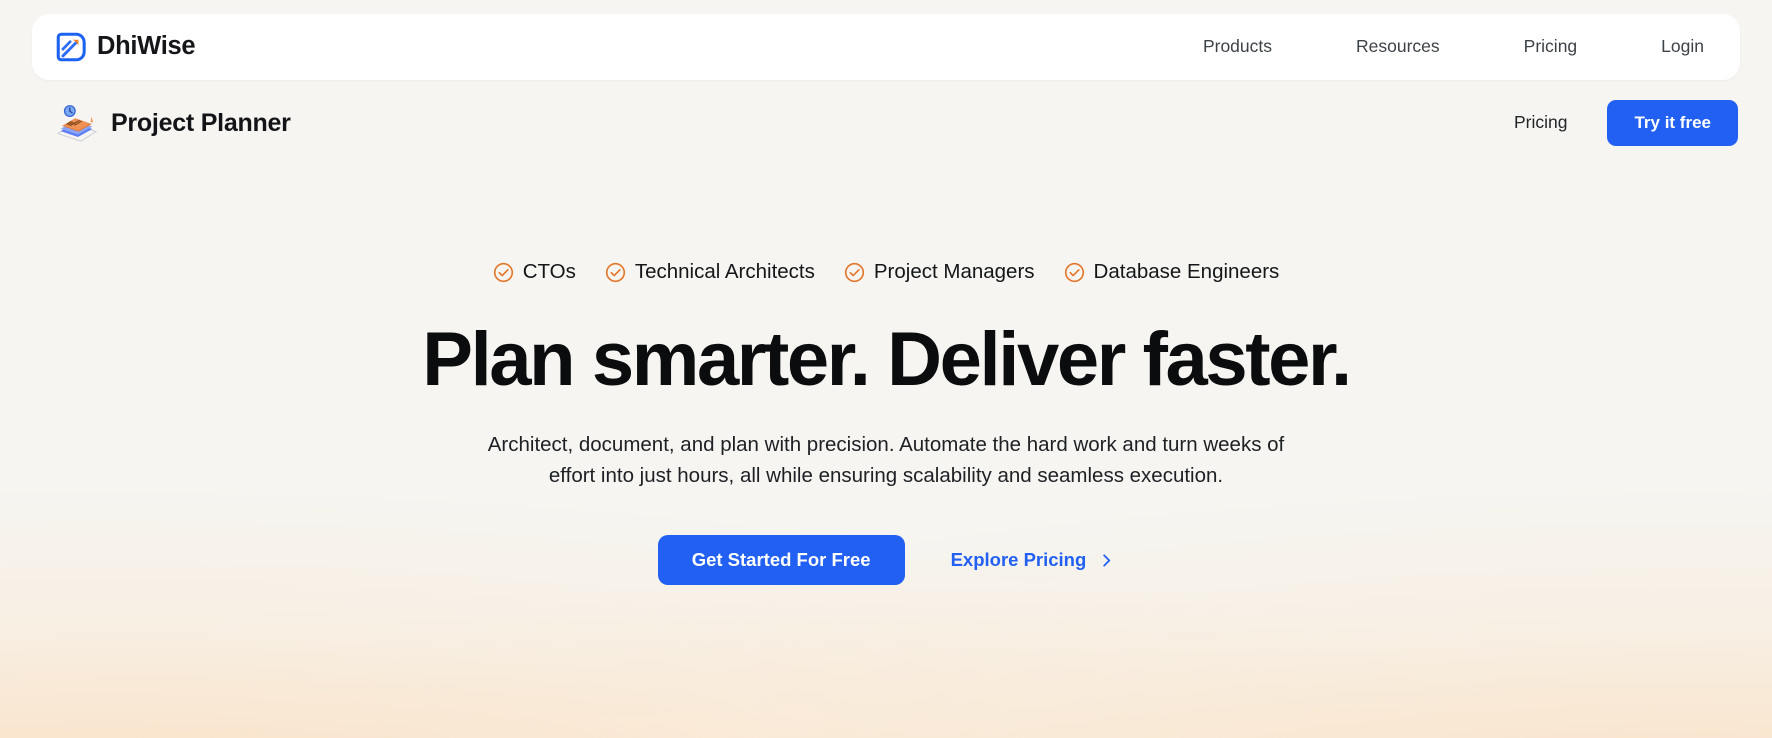  Describe the element at coordinates (201, 122) in the screenshot. I see `product-title: Project Planner` at that location.